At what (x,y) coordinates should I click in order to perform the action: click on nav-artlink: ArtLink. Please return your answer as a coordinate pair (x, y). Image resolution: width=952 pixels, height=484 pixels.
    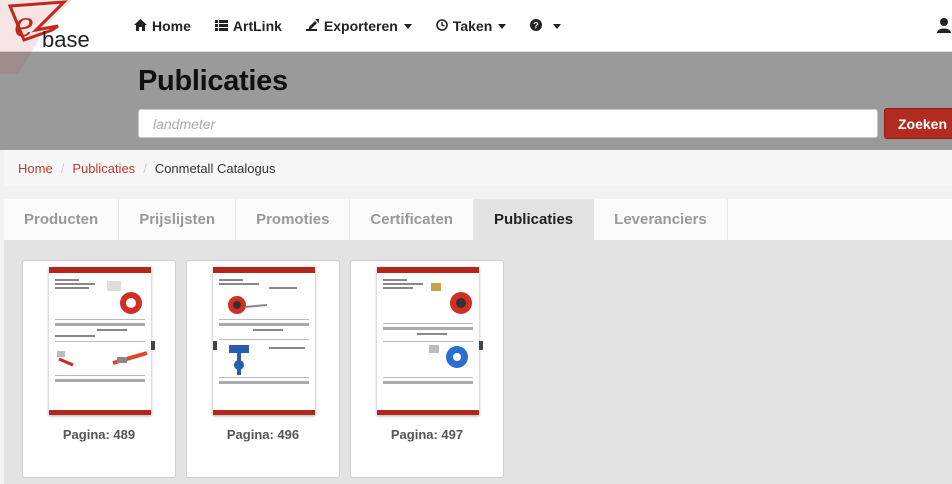
    Looking at the image, I should click on (248, 26).